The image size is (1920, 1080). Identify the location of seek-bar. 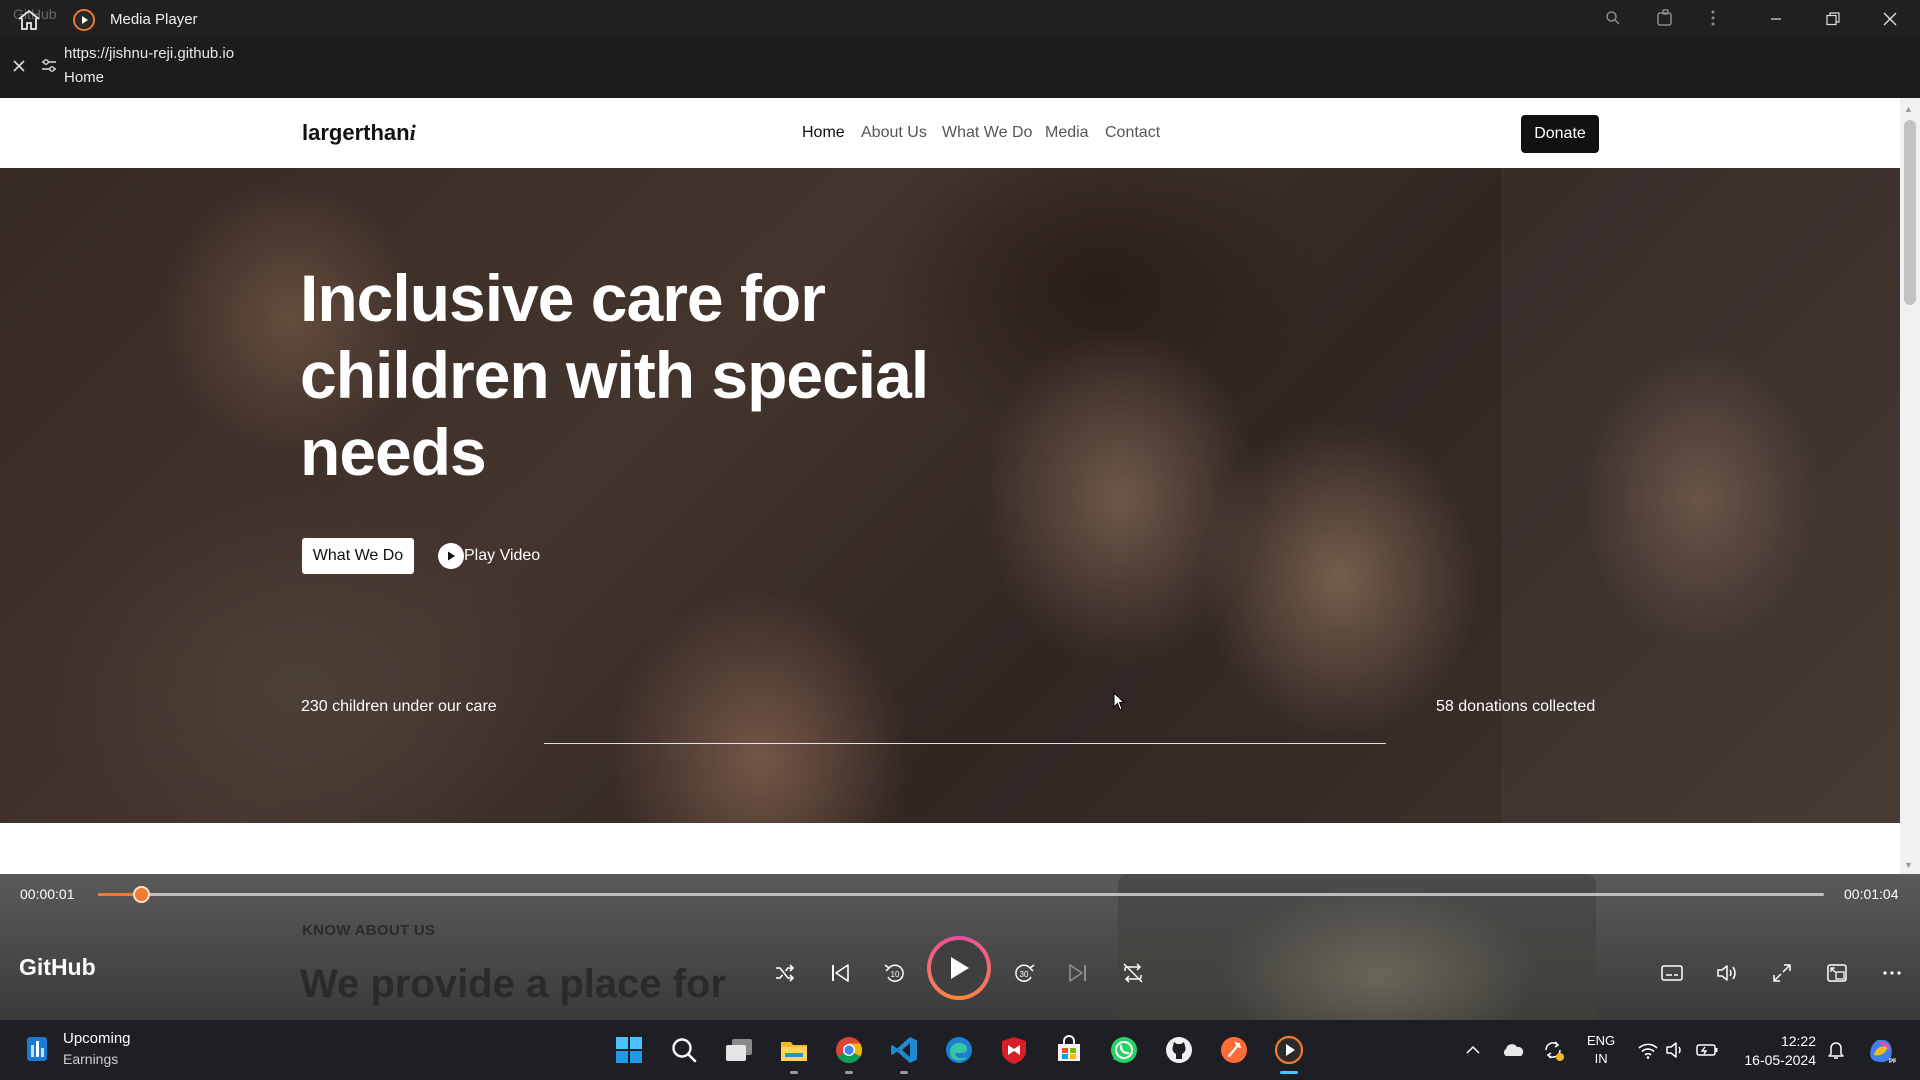
(961, 894).